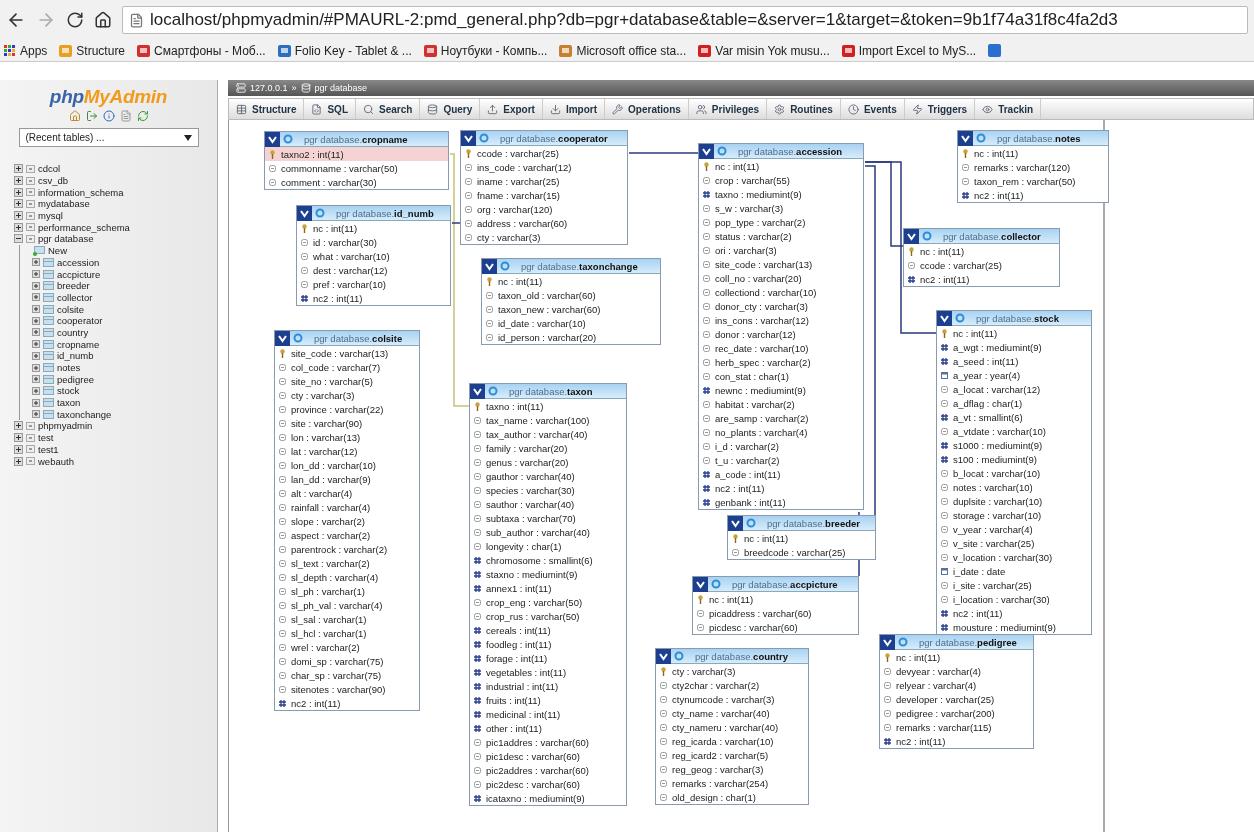  I want to click on field-row: taxon_rem : varchar(50), so click(1033, 181).